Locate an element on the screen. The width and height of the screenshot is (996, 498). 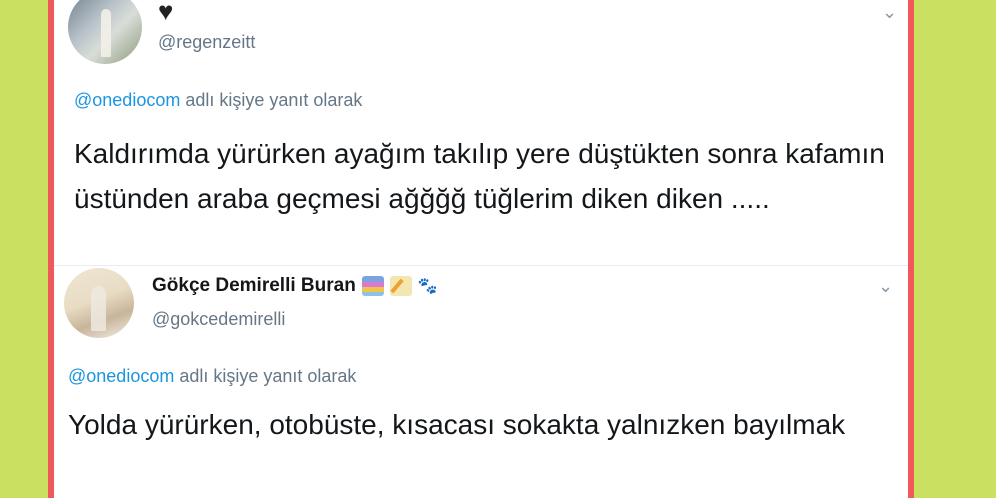
author-row: Gökçe Demirelli Buran 🐾 is located at coordinates (295, 286).